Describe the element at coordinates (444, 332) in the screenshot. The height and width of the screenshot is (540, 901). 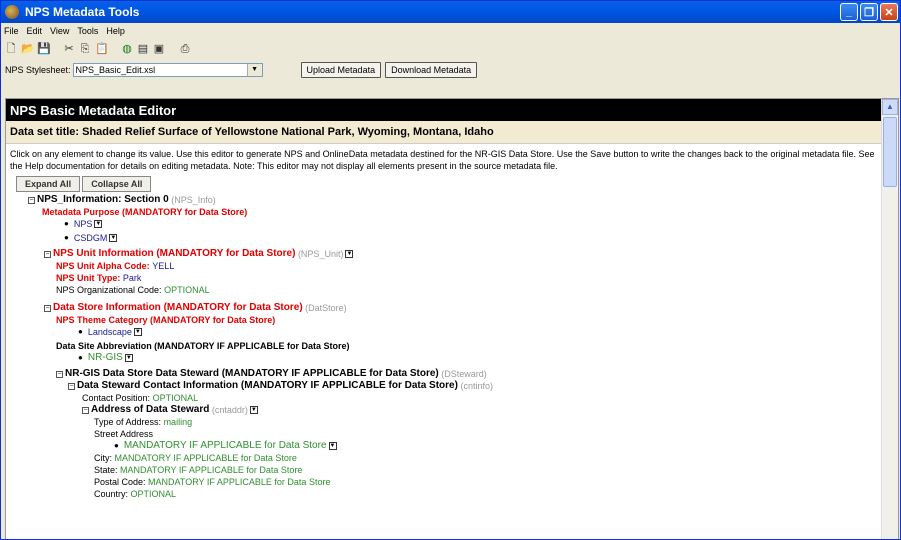
I see `theme-item-landscape: ● Landscape ▼` at that location.